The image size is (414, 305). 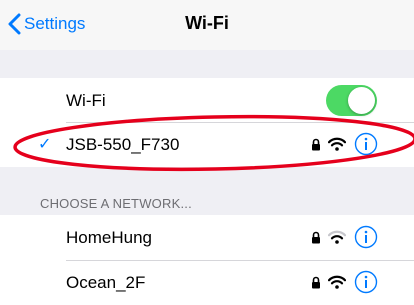 I want to click on network-name: Ocean_2F, so click(x=106, y=282).